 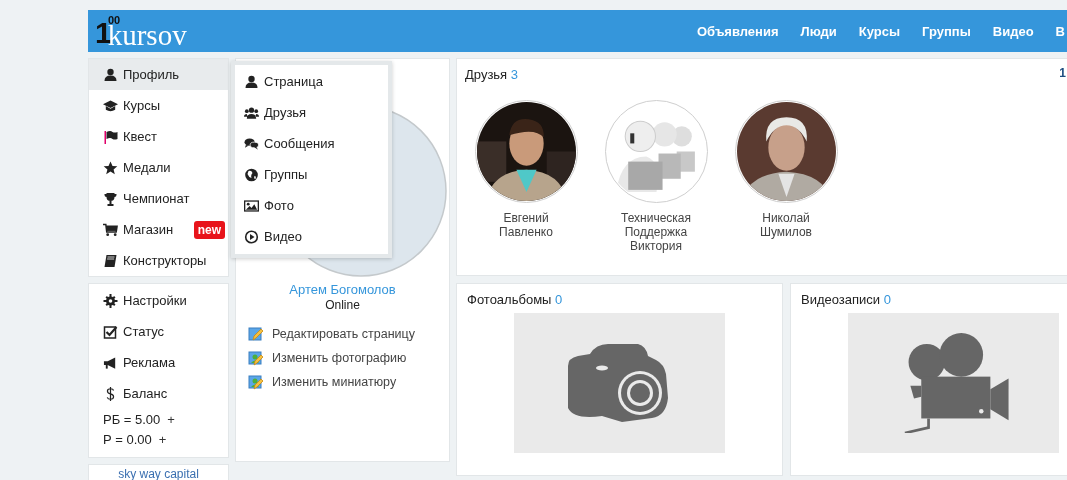 I want to click on menu-label: Медали, so click(x=147, y=167).